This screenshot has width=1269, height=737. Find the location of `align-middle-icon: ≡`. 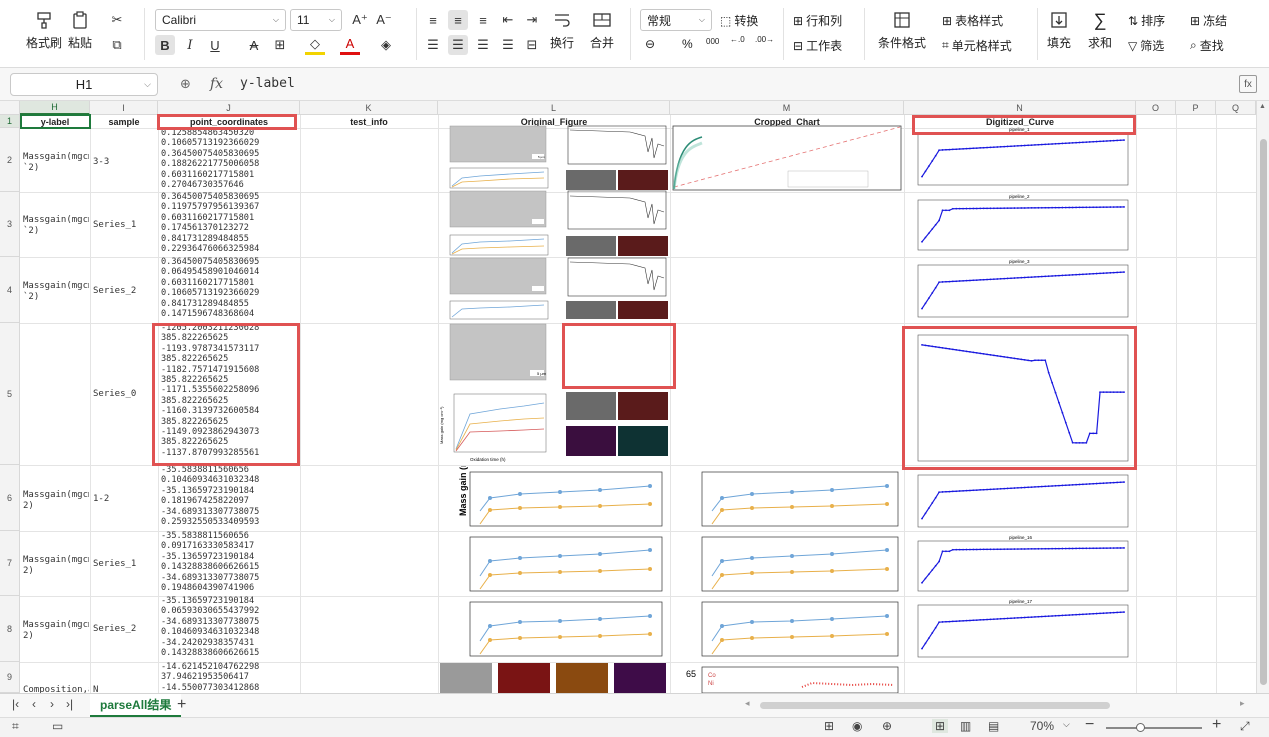

align-middle-icon: ≡ is located at coordinates (458, 20).